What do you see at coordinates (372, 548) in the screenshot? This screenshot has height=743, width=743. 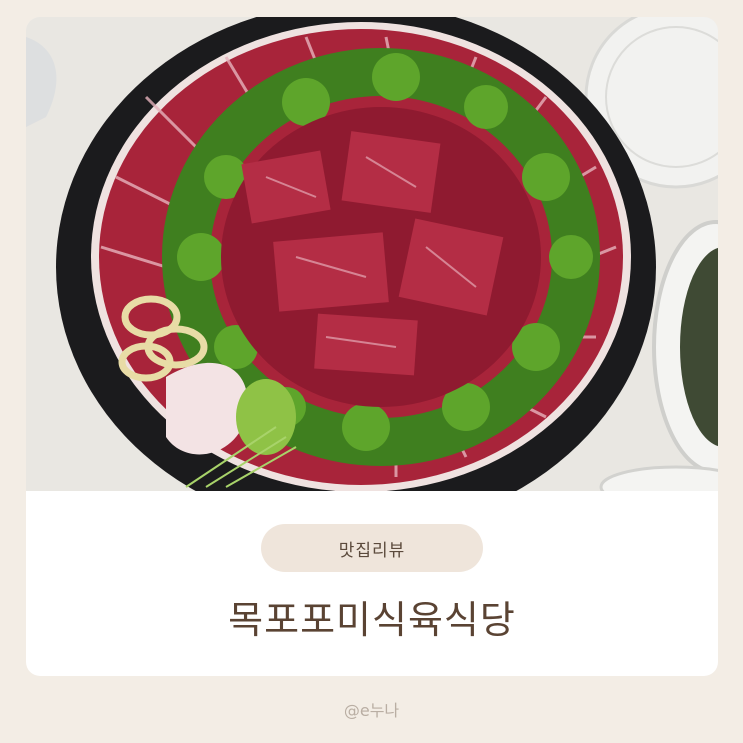 I see `category-badge: 맛집리뷰` at bounding box center [372, 548].